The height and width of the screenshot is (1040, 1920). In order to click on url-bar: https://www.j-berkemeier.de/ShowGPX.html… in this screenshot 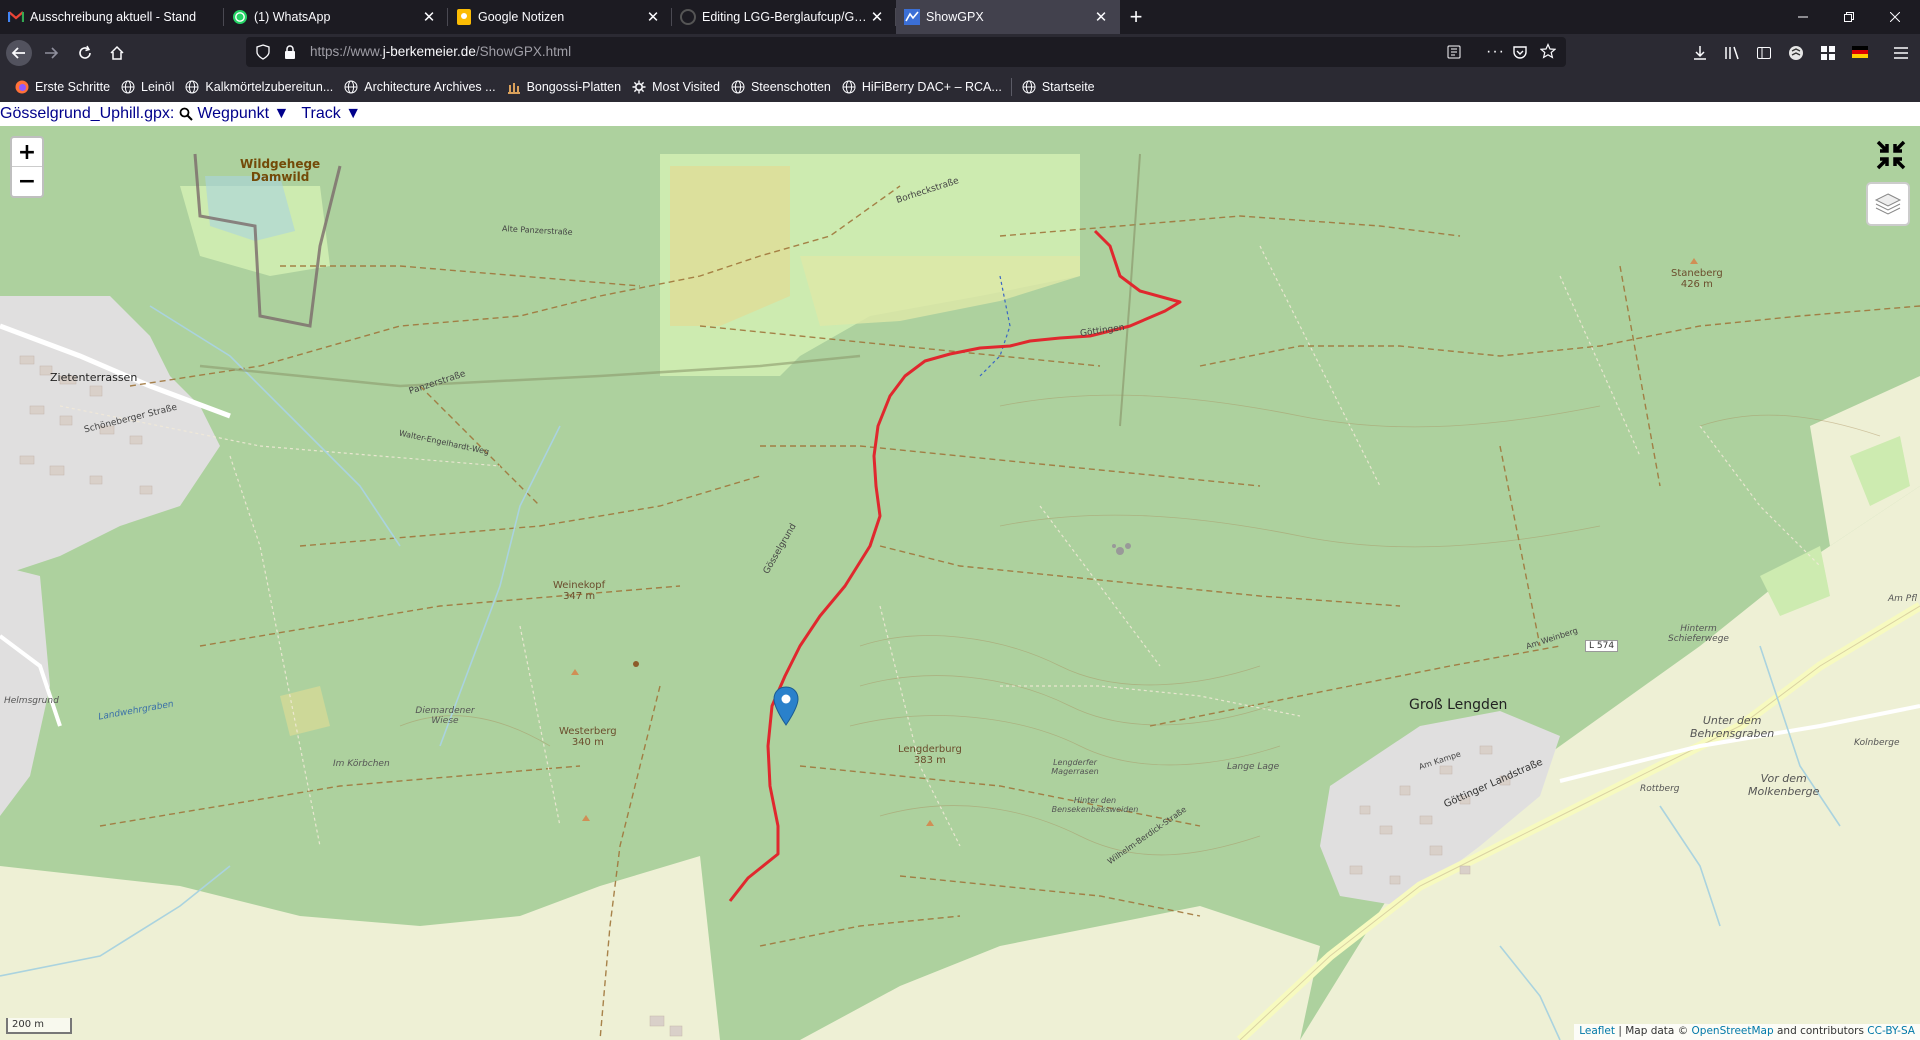, I will do `click(906, 52)`.